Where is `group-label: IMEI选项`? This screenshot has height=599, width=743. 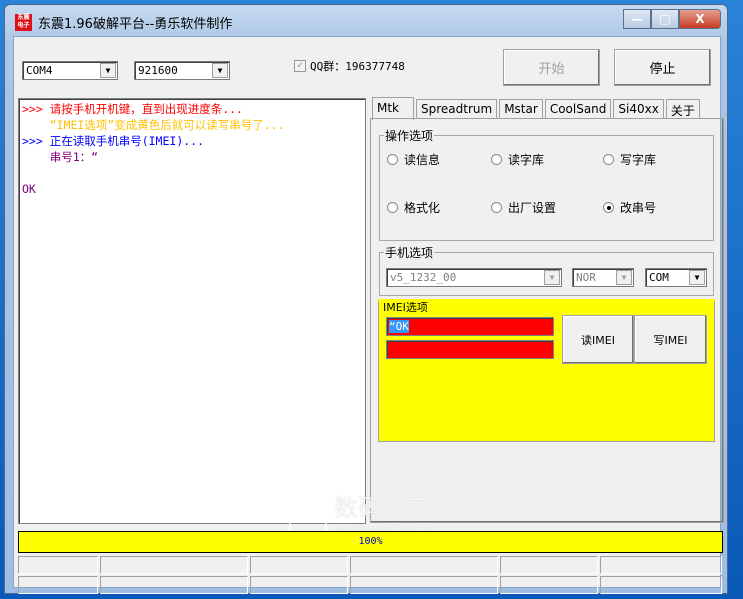
group-label: IMEI选项 is located at coordinates (405, 307).